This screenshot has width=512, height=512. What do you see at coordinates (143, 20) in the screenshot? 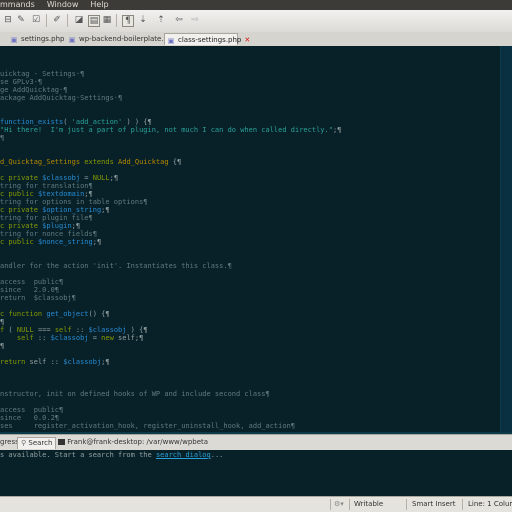
I see `next-annotation-icon: ⇣` at bounding box center [143, 20].